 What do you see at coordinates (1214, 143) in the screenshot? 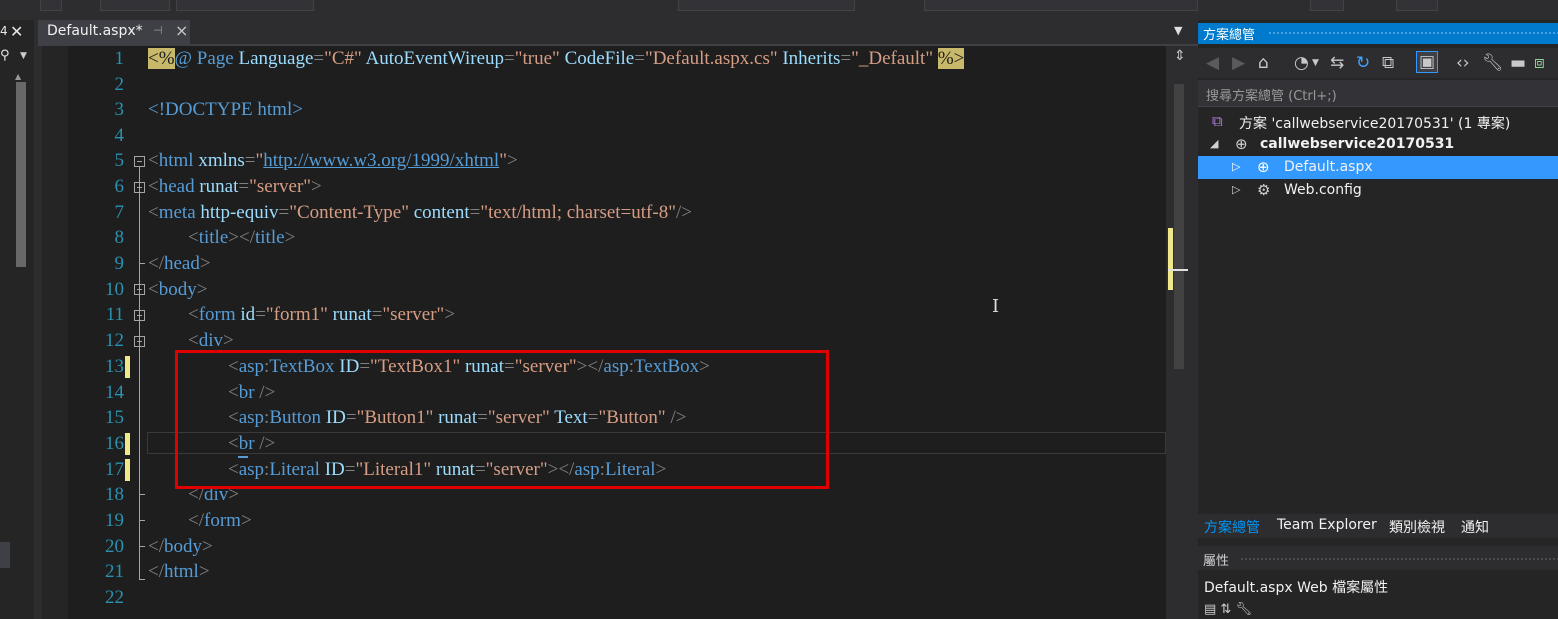
I see `expanded-arrow-icon: ◢` at bounding box center [1214, 143].